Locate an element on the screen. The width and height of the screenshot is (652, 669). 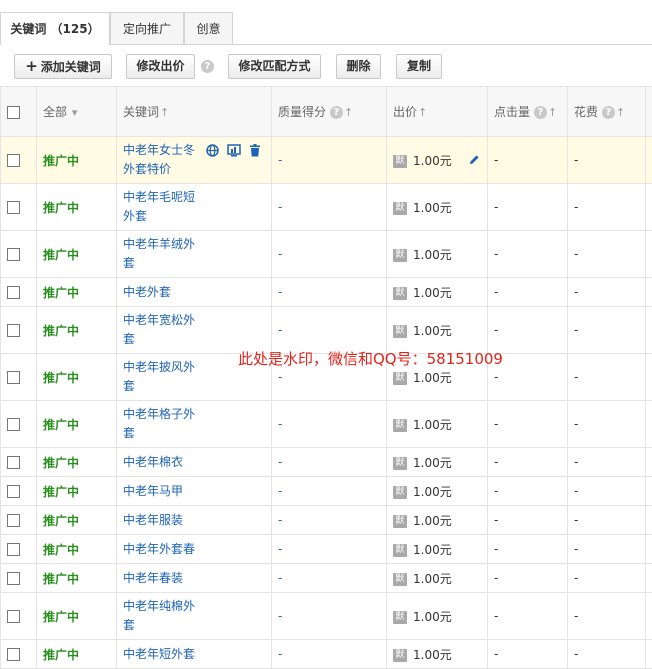
table-row: 推广中中老年纯棉外套-默1.00元-- is located at coordinates (326, 616).